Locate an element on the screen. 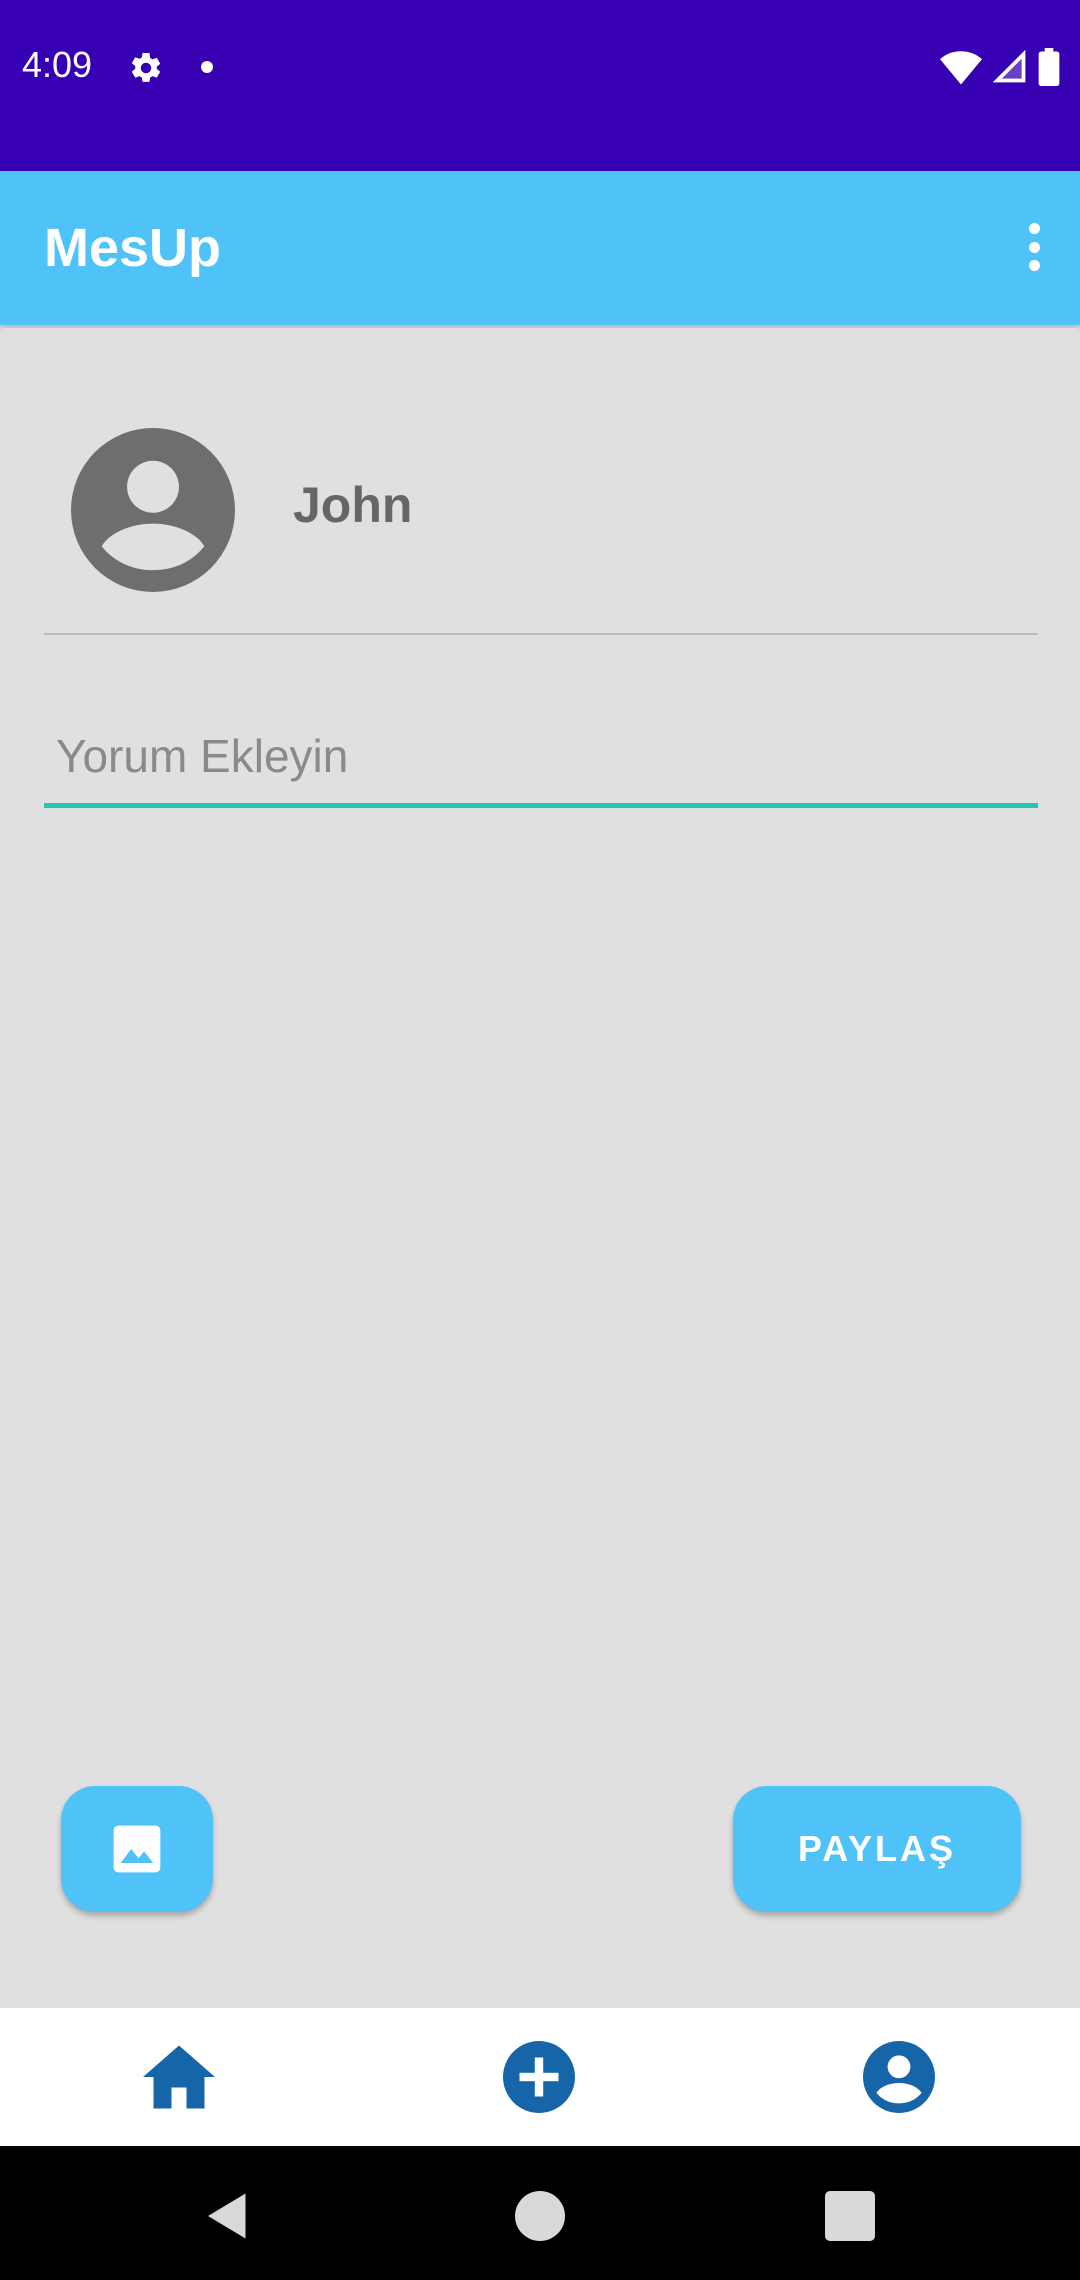 The image size is (1080, 2280). add-image-button is located at coordinates (137, 1849).